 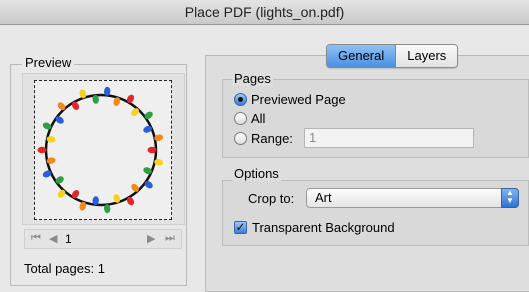 What do you see at coordinates (323, 197) in the screenshot?
I see `crop-select-value: Art` at bounding box center [323, 197].